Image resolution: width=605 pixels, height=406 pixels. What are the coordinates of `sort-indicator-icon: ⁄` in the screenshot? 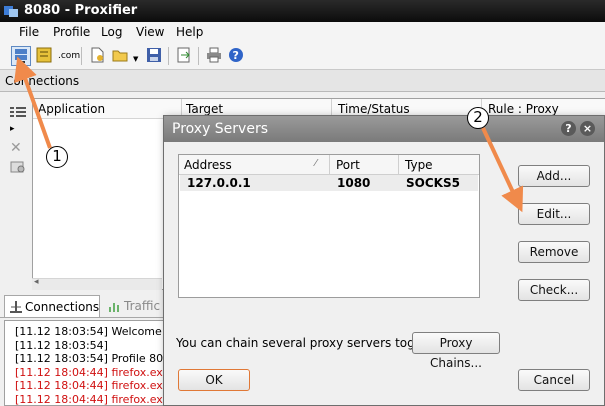 It's located at (316, 163).